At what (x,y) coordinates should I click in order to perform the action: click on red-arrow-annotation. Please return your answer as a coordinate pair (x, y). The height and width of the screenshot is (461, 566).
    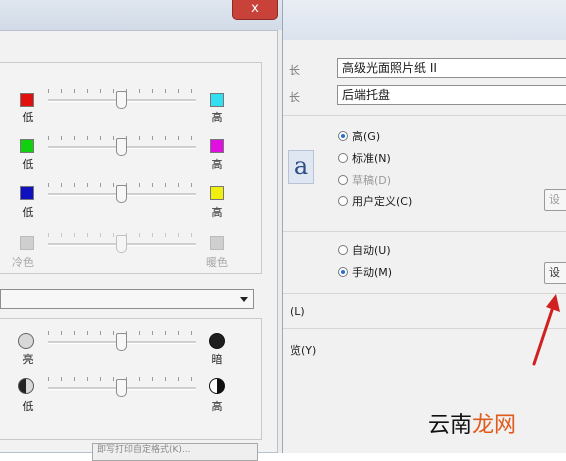
    Looking at the image, I should click on (546, 330).